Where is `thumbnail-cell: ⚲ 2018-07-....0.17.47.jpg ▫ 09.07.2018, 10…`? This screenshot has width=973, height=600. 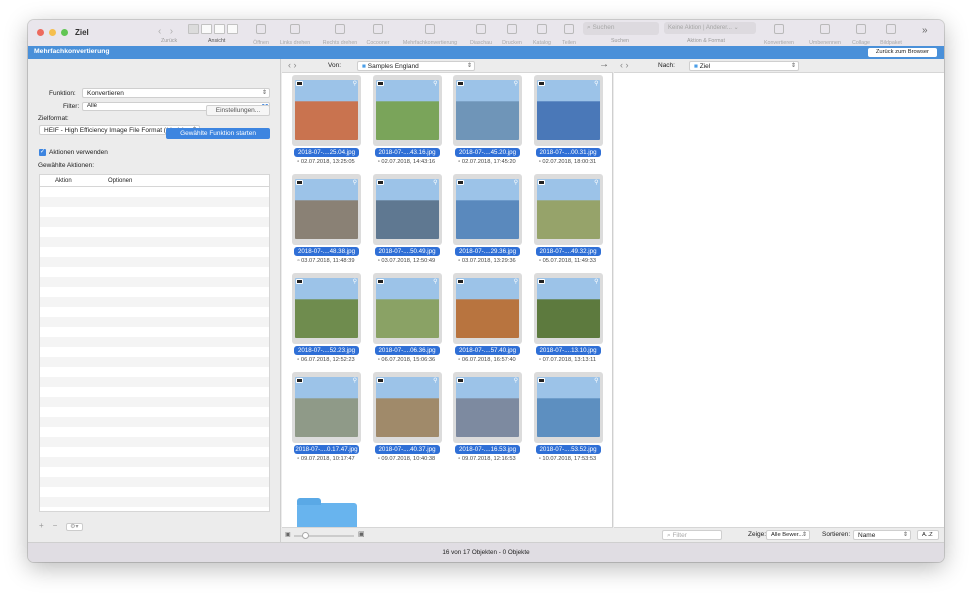 thumbnail-cell: ⚲ 2018-07-....0.17.47.jpg ▫ 09.07.2018, 10… is located at coordinates (323, 421).